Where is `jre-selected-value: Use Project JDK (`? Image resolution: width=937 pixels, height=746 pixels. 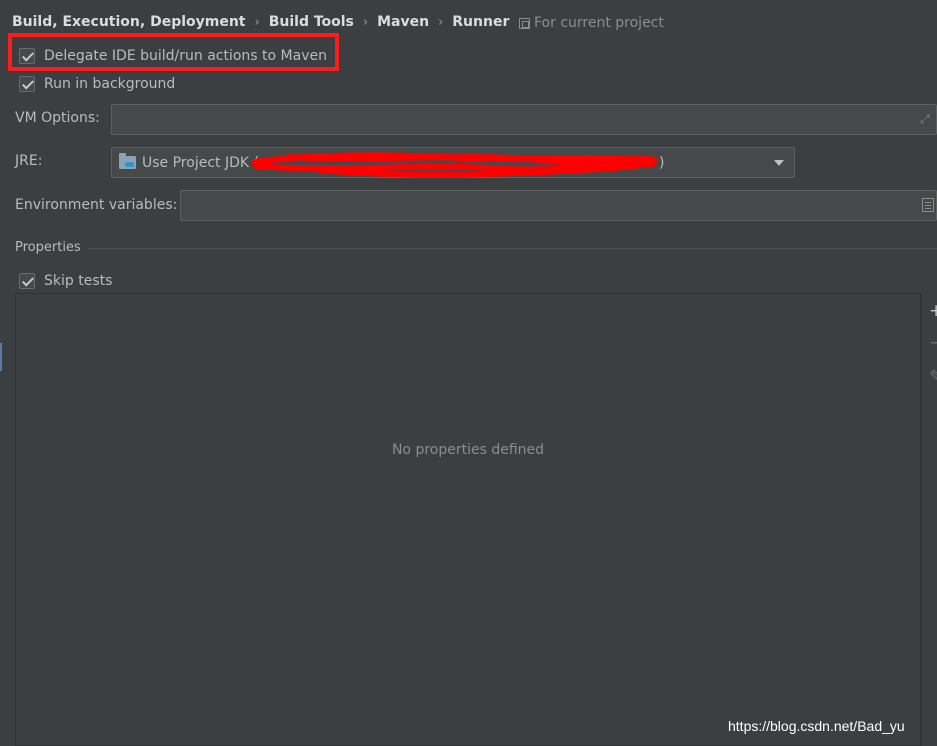
jre-selected-value: Use Project JDK ( is located at coordinates (200, 162).